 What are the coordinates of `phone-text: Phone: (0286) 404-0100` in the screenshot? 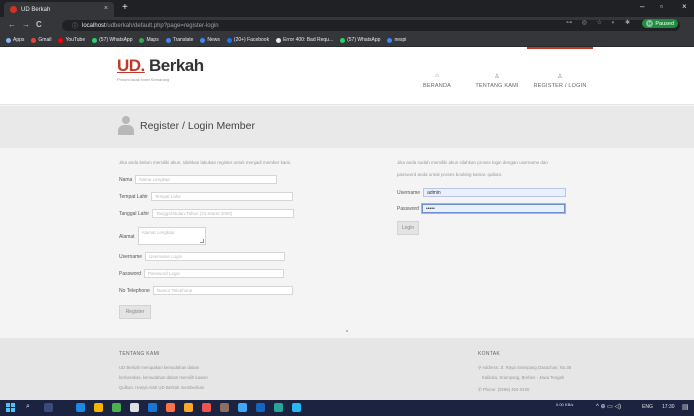 It's located at (506, 389).